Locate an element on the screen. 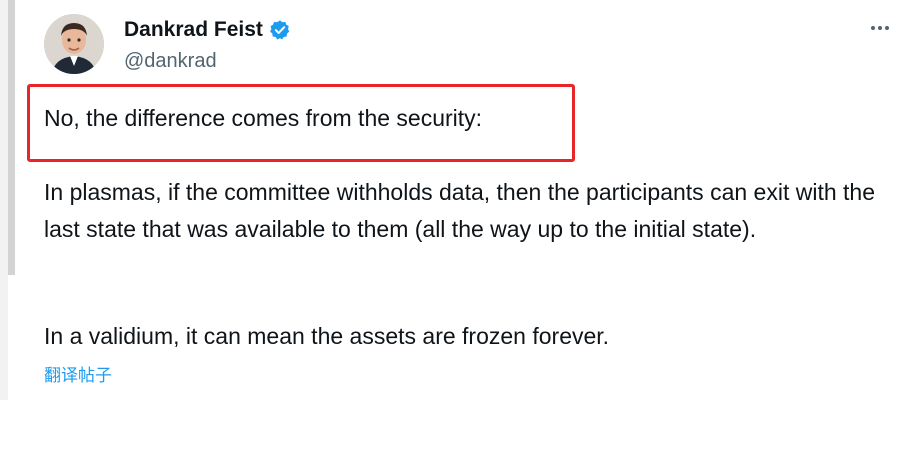 The width and height of the screenshot is (919, 451). verified-badge-icon is located at coordinates (279, 30).